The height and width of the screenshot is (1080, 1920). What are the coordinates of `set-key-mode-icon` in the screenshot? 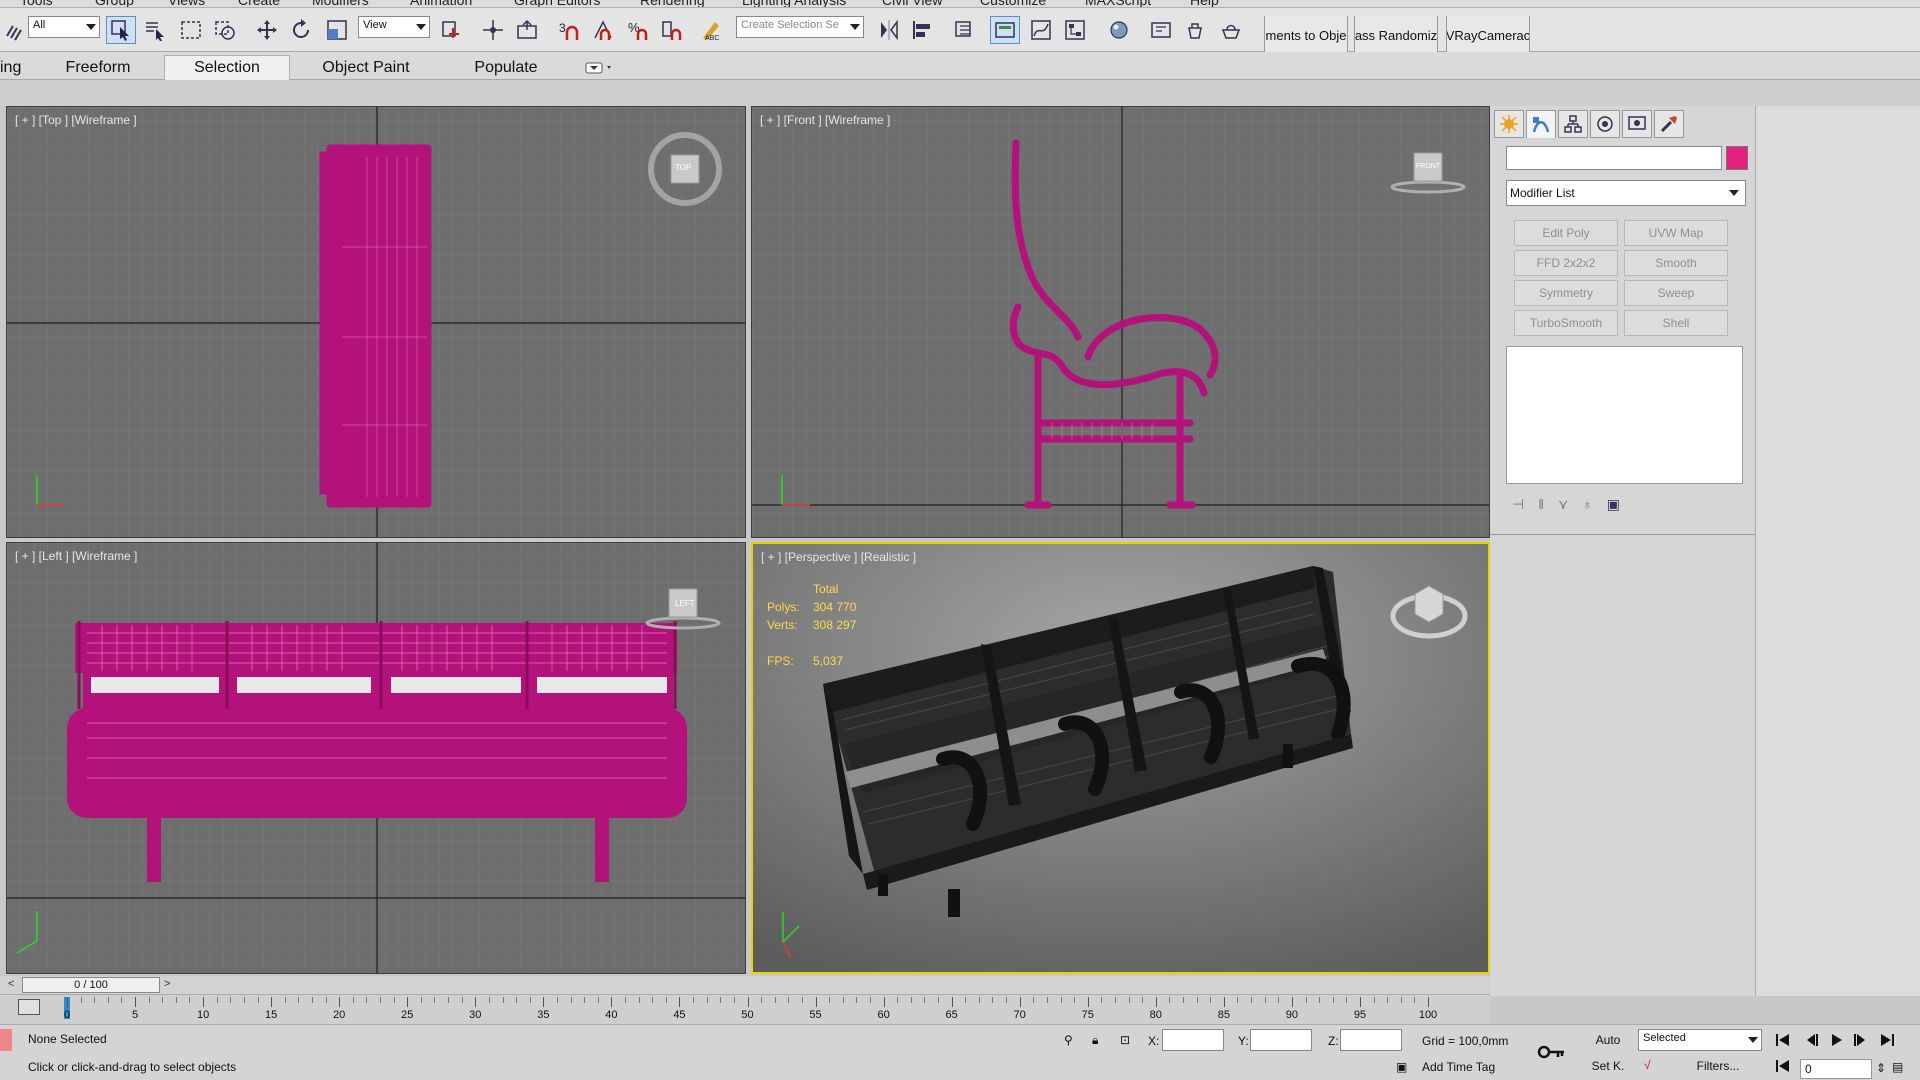 It's located at (1552, 1052).